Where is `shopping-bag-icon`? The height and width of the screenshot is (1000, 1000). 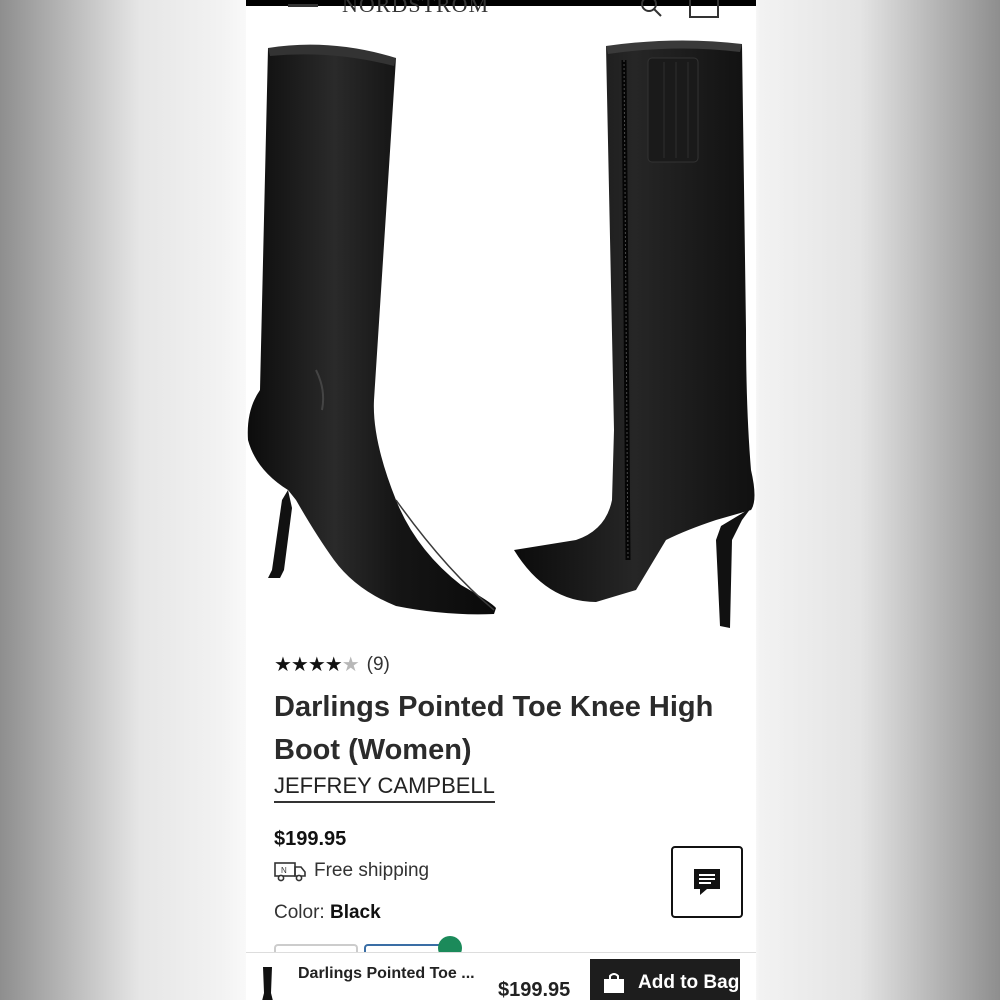
shopping-bag-icon is located at coordinates (704, 9).